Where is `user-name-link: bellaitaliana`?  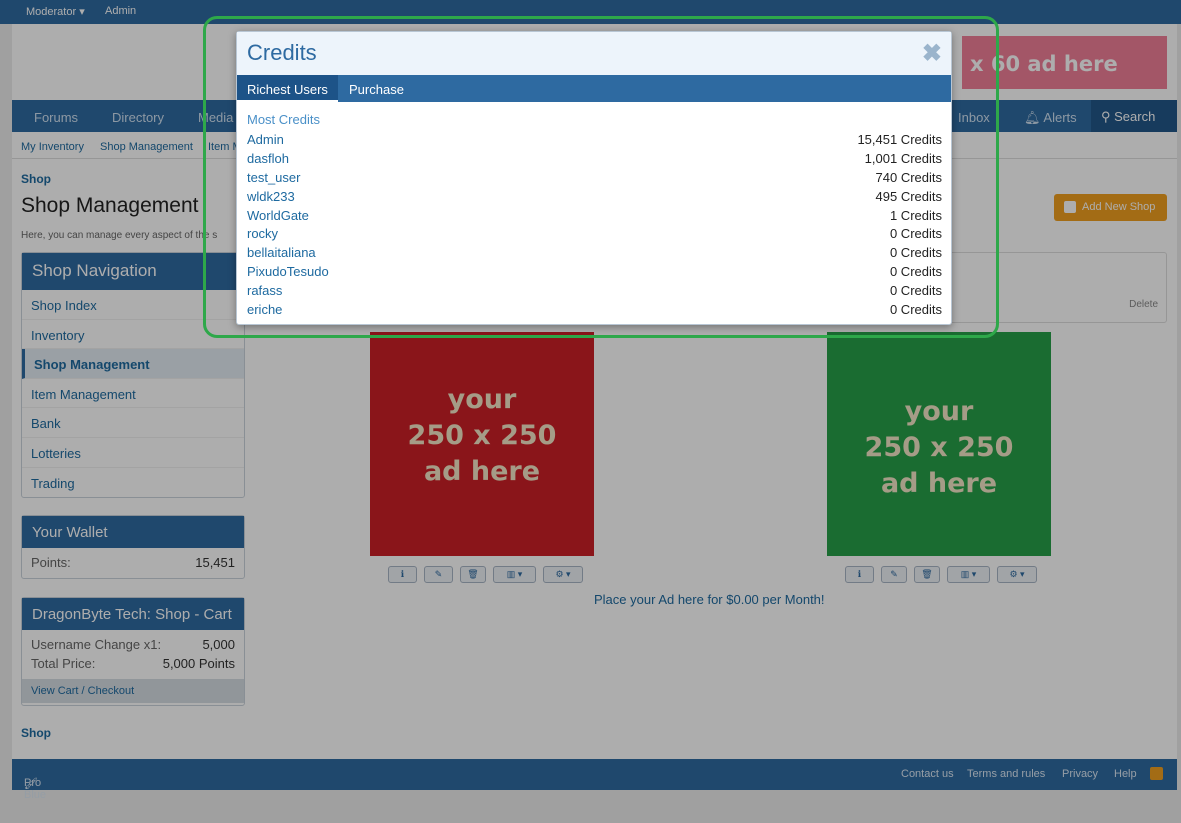 user-name-link: bellaitaliana is located at coordinates (281, 252).